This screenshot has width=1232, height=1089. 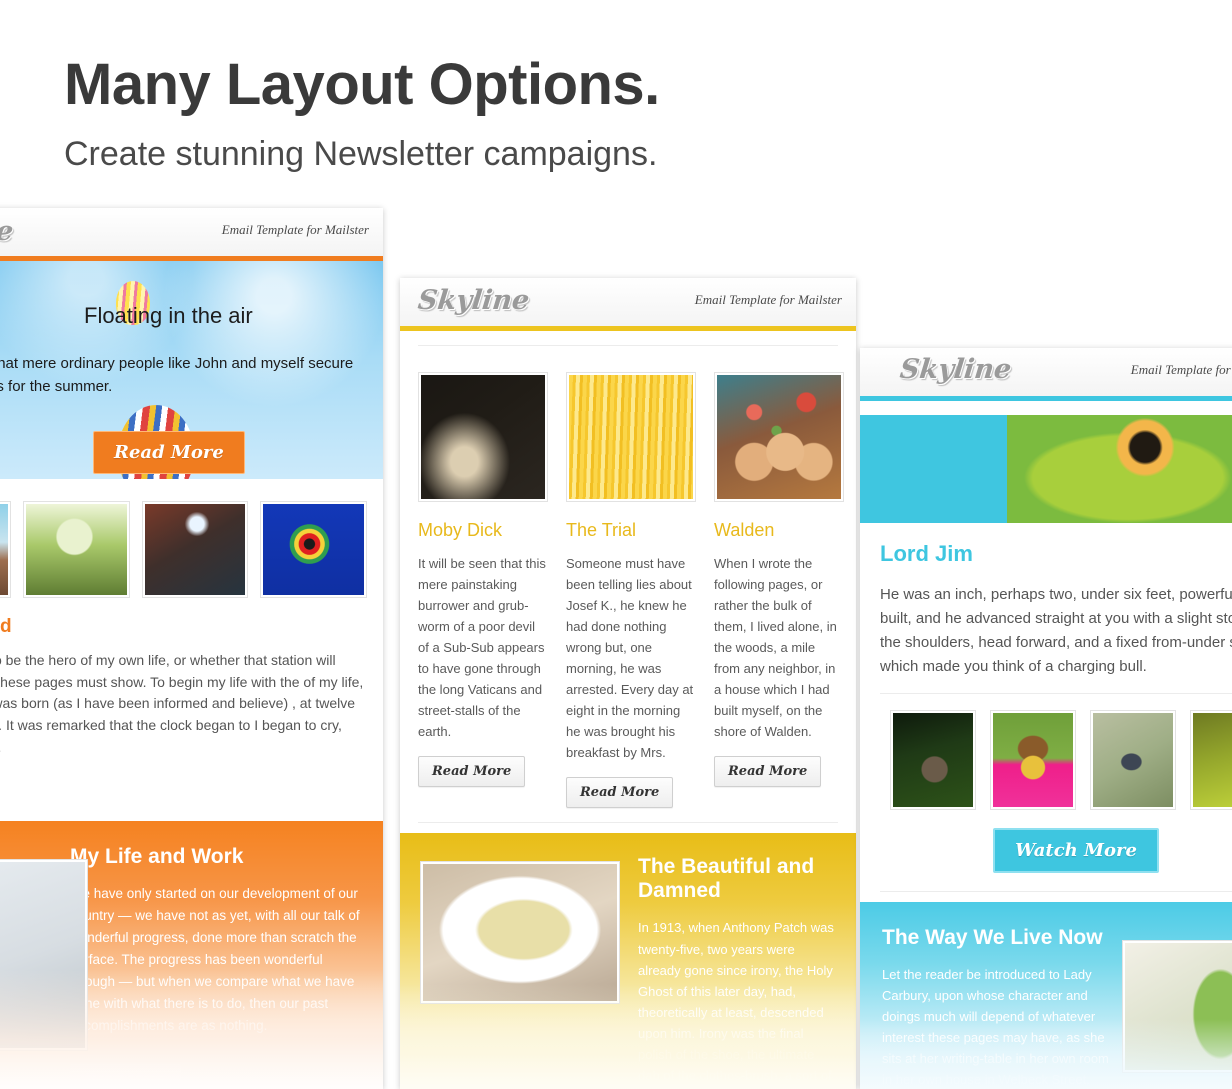 I want to click on page-title: Many Layout Options., so click(x=362, y=84).